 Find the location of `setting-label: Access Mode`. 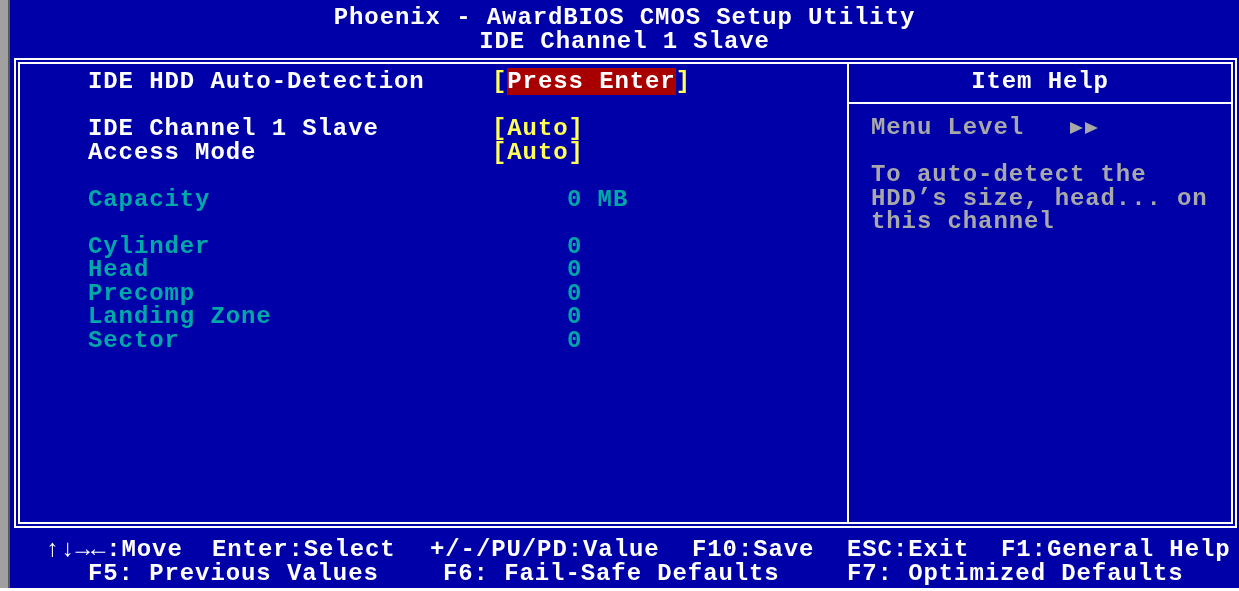

setting-label: Access Mode is located at coordinates (173, 152).